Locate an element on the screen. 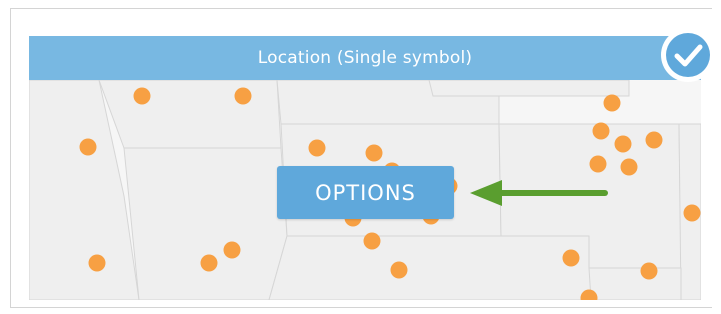 The image size is (721, 314). widget-title-bar: Location (Single symbol) is located at coordinates (365, 58).